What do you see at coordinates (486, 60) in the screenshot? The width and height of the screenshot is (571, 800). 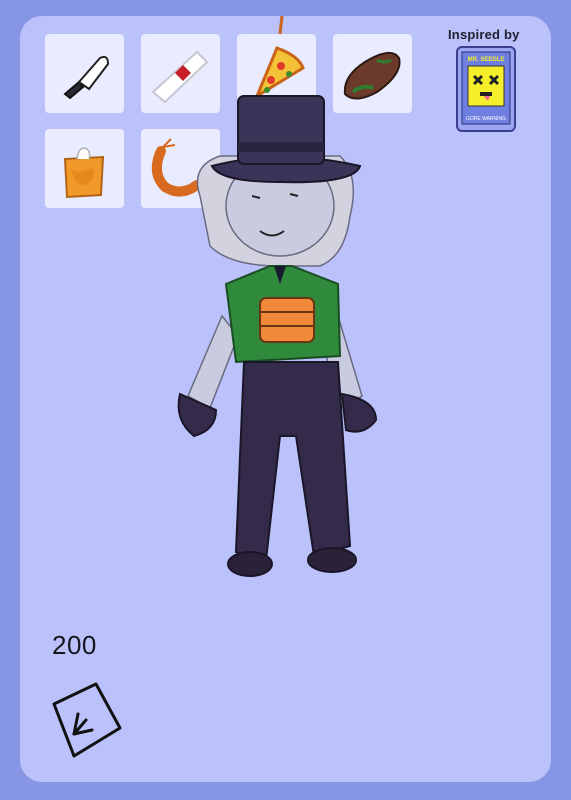 I see `inspired-card-title: MR. SEEDLE` at bounding box center [486, 60].